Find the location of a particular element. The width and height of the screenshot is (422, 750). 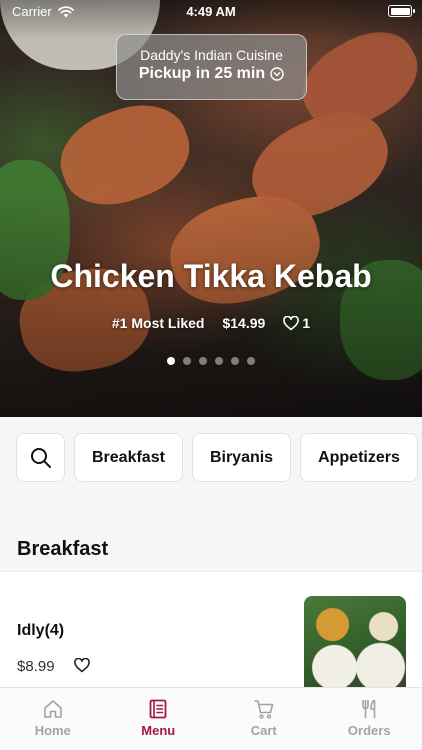

pickup-selector: Daddy's Indian Cuisine Pickup in 25 min is located at coordinates (211, 67).